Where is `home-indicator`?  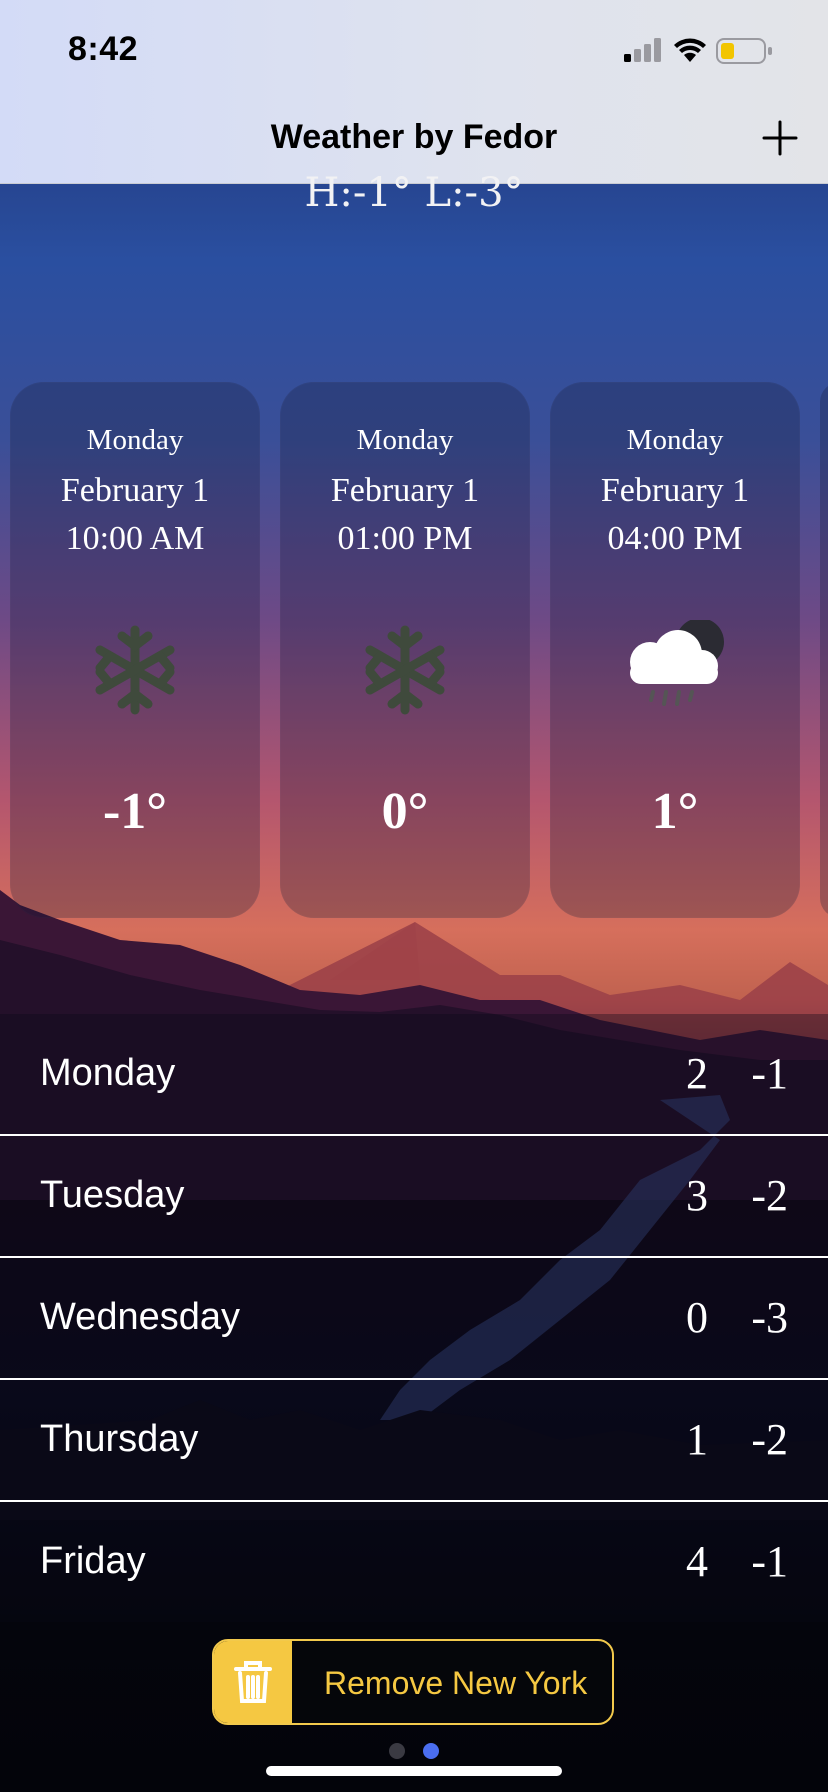
home-indicator is located at coordinates (414, 1771).